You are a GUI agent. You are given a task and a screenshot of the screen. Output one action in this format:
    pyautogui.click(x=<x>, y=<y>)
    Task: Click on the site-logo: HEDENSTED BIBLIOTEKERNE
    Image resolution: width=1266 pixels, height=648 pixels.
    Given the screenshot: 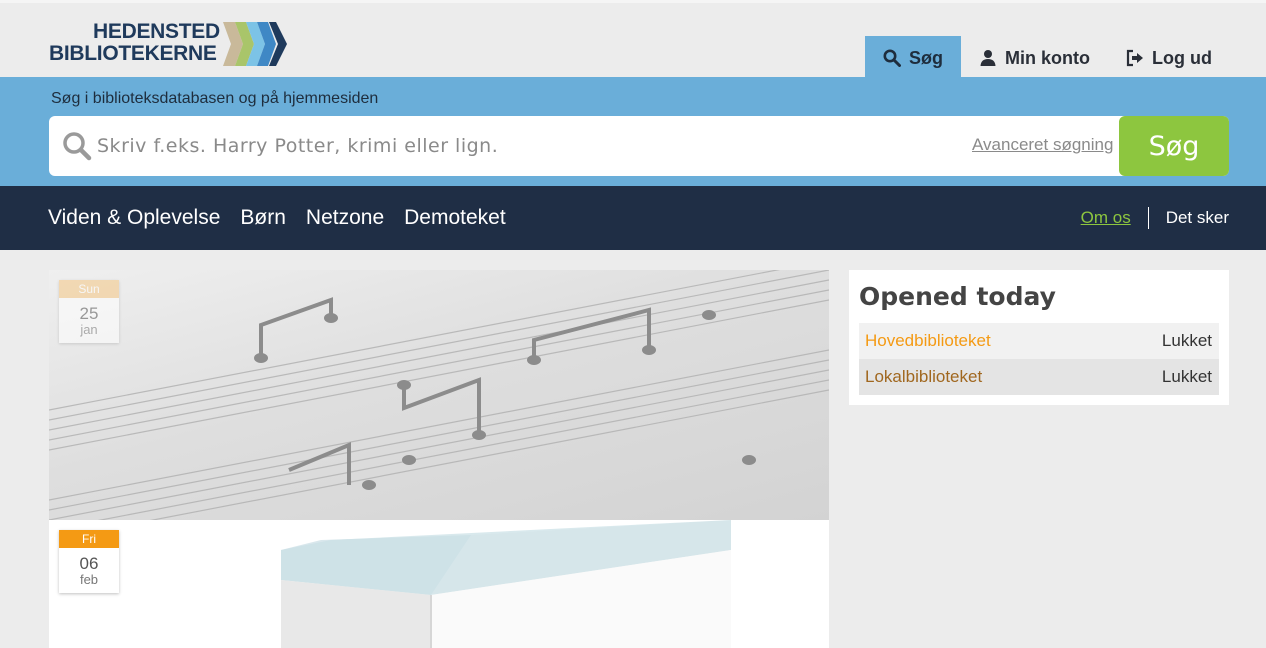 What is the action you would take?
    pyautogui.click(x=174, y=45)
    